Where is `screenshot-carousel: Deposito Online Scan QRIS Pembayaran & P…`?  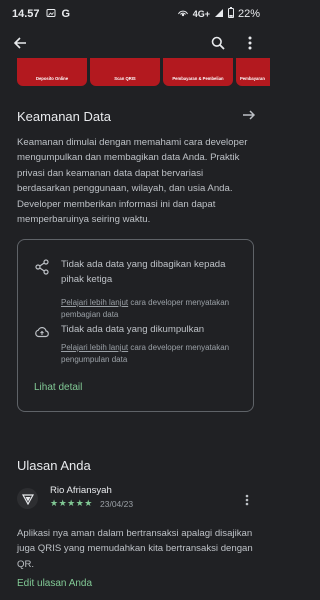 screenshot-carousel: Deposito Online Scan QRIS Pembayaran & P… is located at coordinates (135, 73).